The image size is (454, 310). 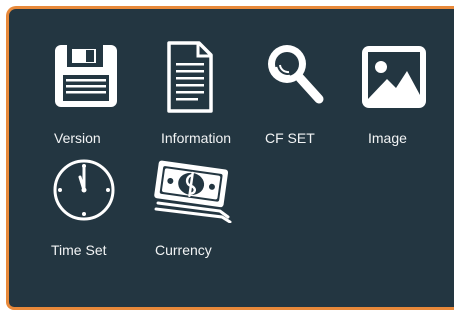 What do you see at coordinates (387, 138) in the screenshot?
I see `menu-item-label: Image` at bounding box center [387, 138].